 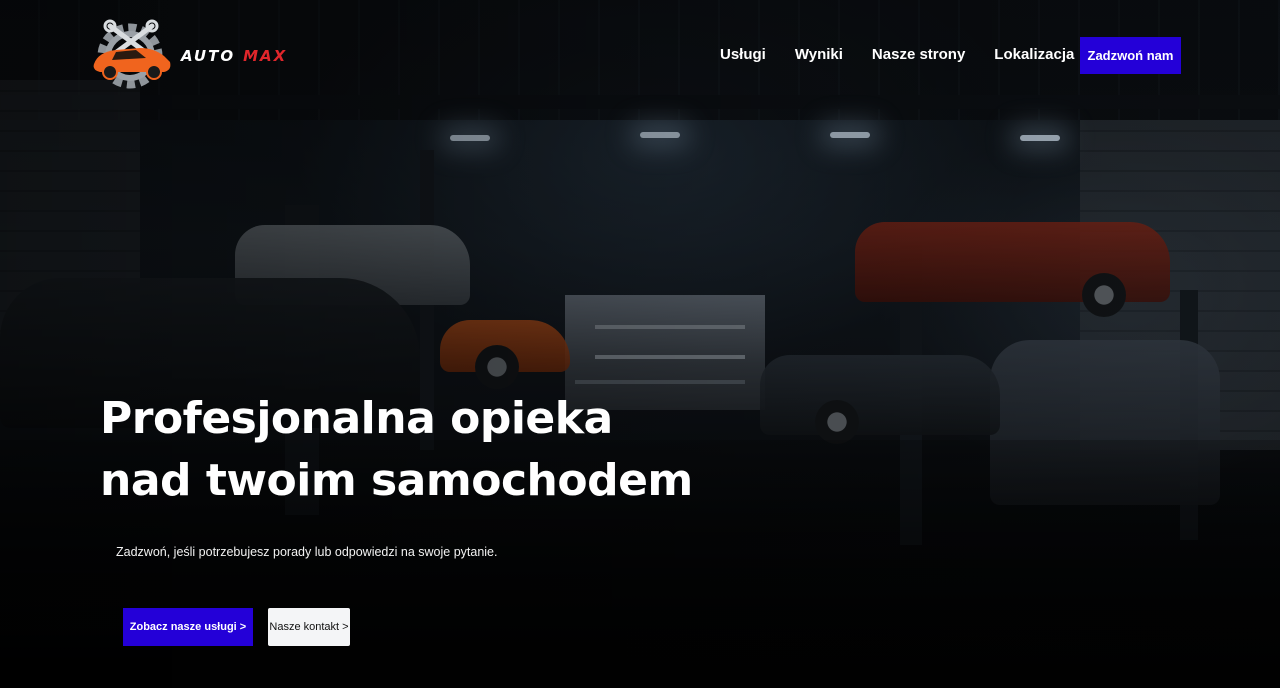 I want to click on auto-max-logo: AUTO MAX, so click(x=203, y=54).